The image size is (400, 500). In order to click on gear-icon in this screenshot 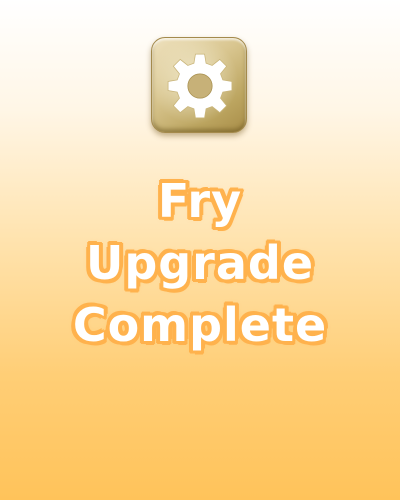, I will do `click(200, 86)`.